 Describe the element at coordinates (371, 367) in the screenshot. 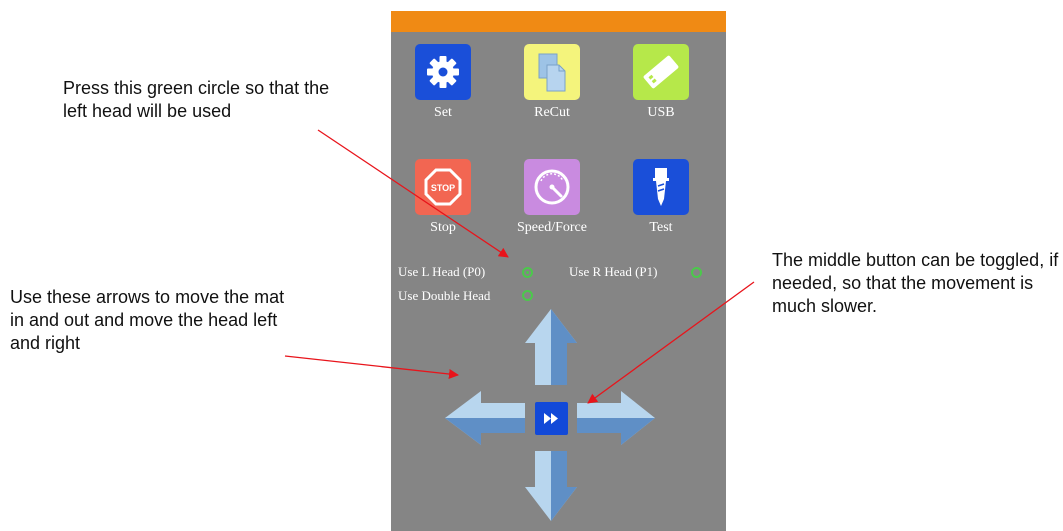

I see `annotation-arrow-arrows` at that location.